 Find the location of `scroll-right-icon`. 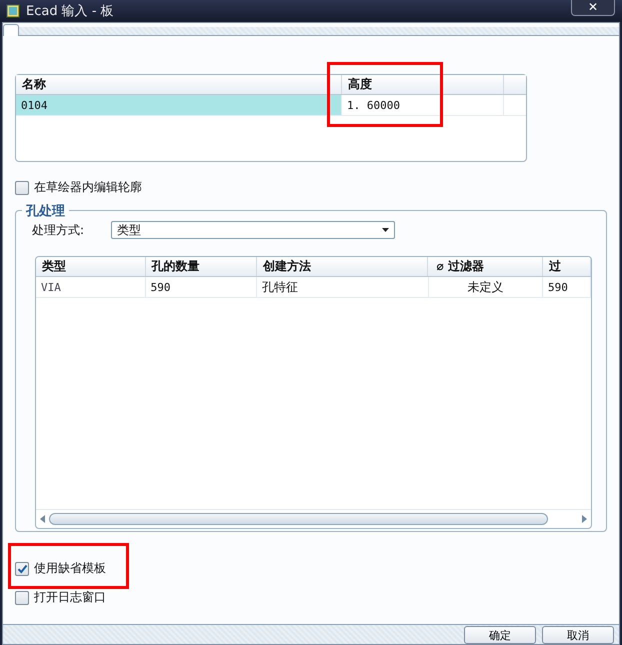

scroll-right-icon is located at coordinates (584, 519).